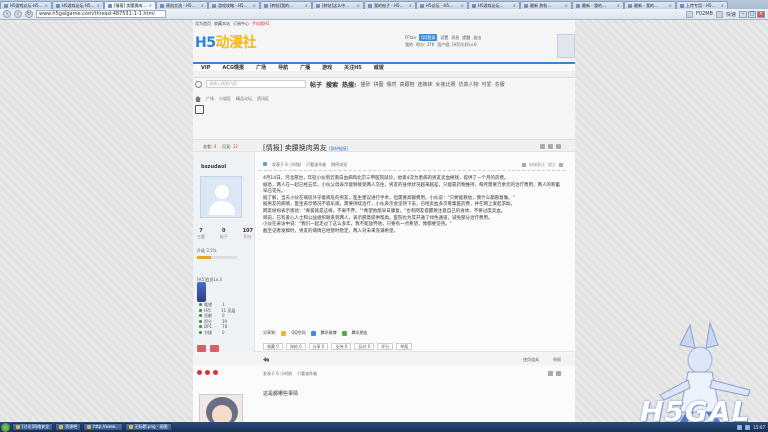 The width and height of the screenshot is (768, 432). What do you see at coordinates (273, 346) in the screenshot?
I see `post-action-button: 收藏 0` at bounding box center [273, 346].